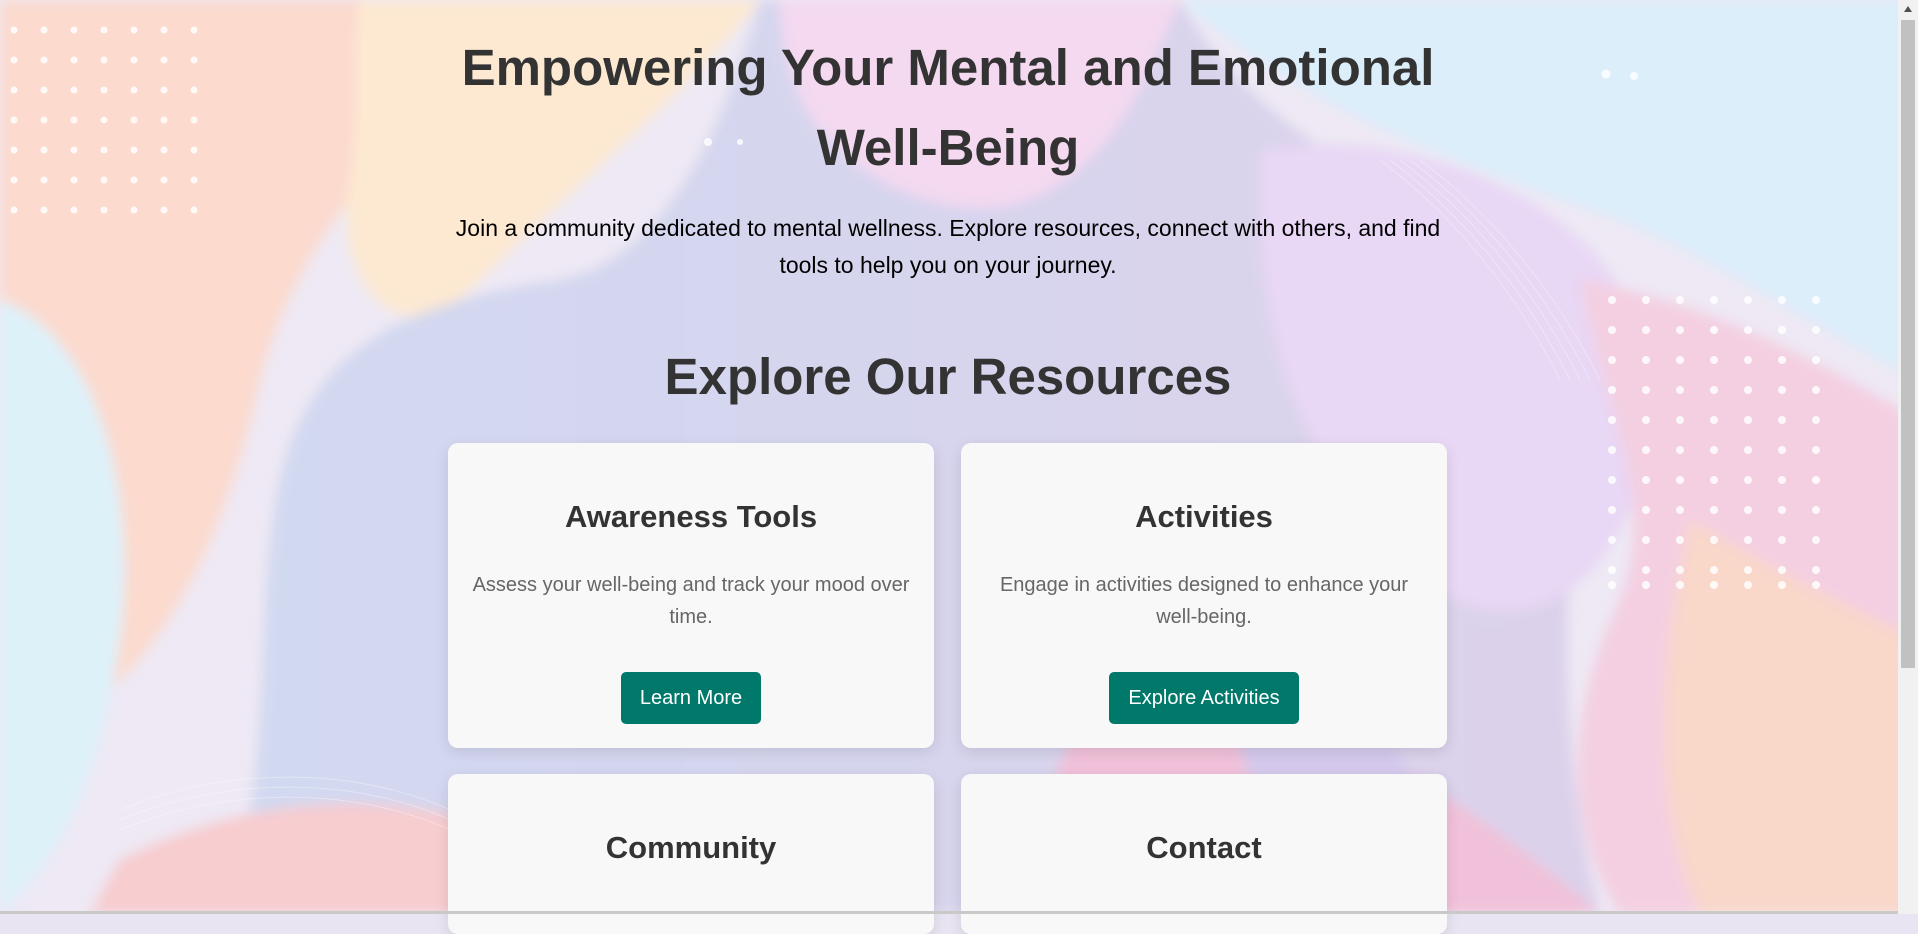  What do you see at coordinates (691, 516) in the screenshot?
I see `card-title: Awareness Tools` at bounding box center [691, 516].